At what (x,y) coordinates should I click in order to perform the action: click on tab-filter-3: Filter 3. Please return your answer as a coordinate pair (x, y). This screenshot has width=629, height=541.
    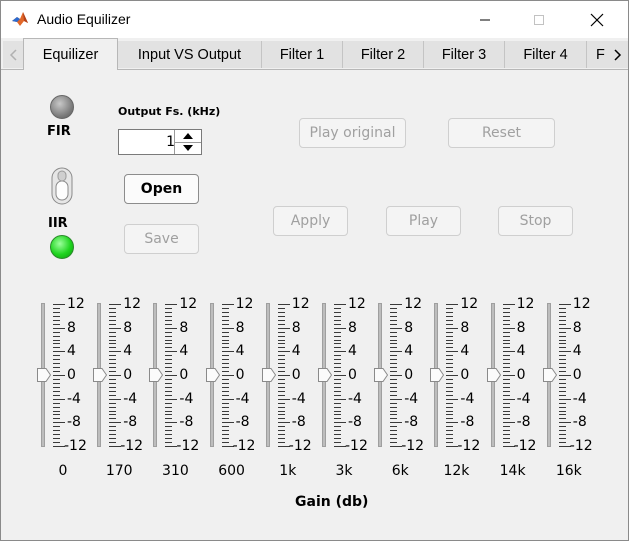
    Looking at the image, I should click on (464, 54).